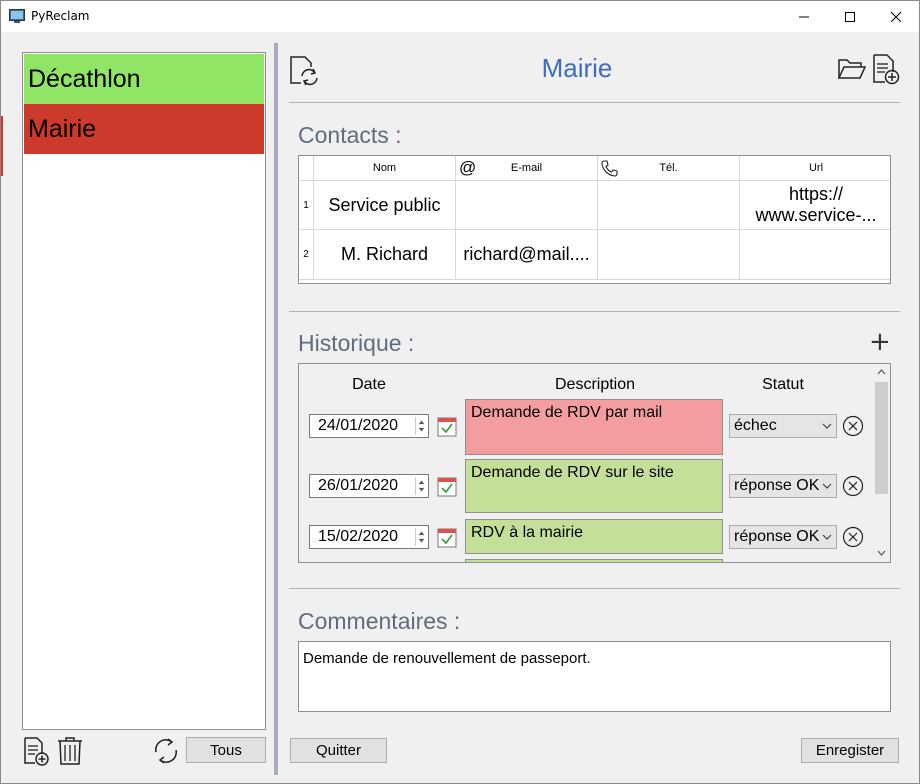 The image size is (920, 784). Describe the element at coordinates (358, 485) in the screenshot. I see `date-value: 26/01/2020` at that location.